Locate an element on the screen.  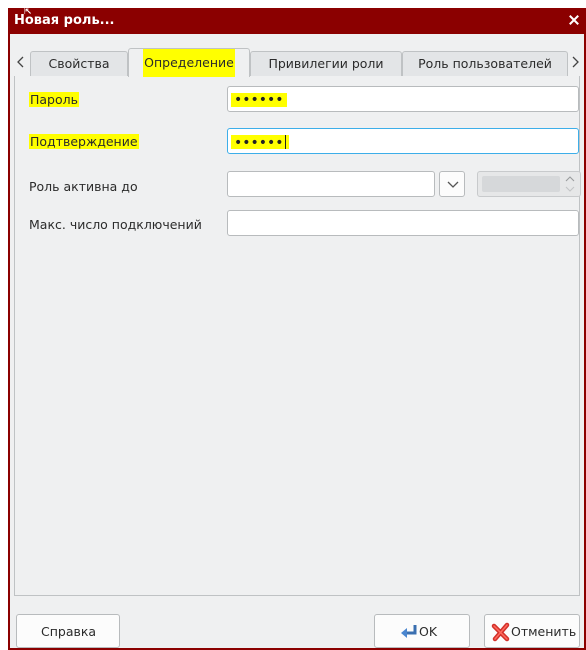
tab-scroll-right-button is located at coordinates (576, 62).